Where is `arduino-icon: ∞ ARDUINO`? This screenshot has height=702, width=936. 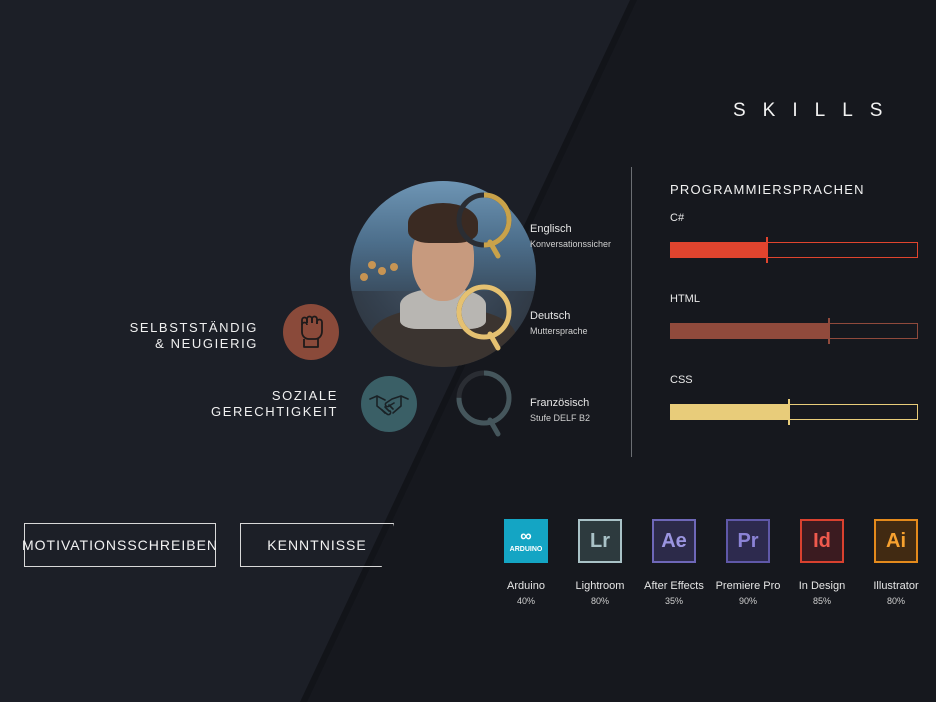
arduino-icon: ∞ ARDUINO is located at coordinates (526, 541).